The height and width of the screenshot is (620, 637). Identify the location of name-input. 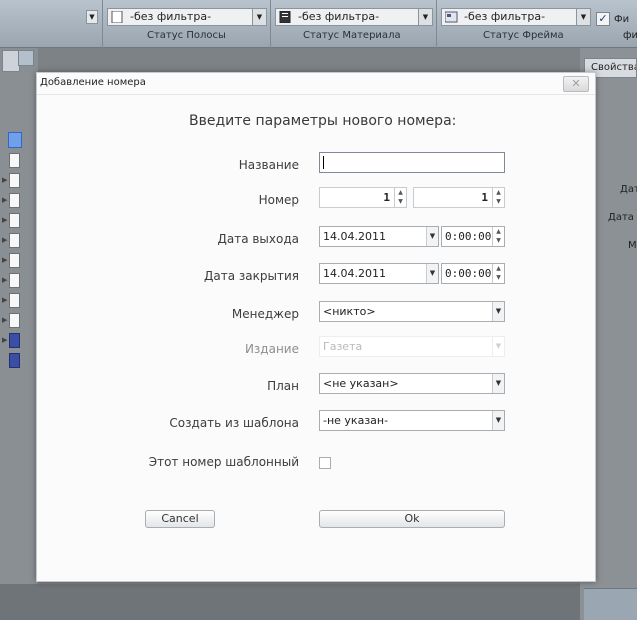
(412, 162).